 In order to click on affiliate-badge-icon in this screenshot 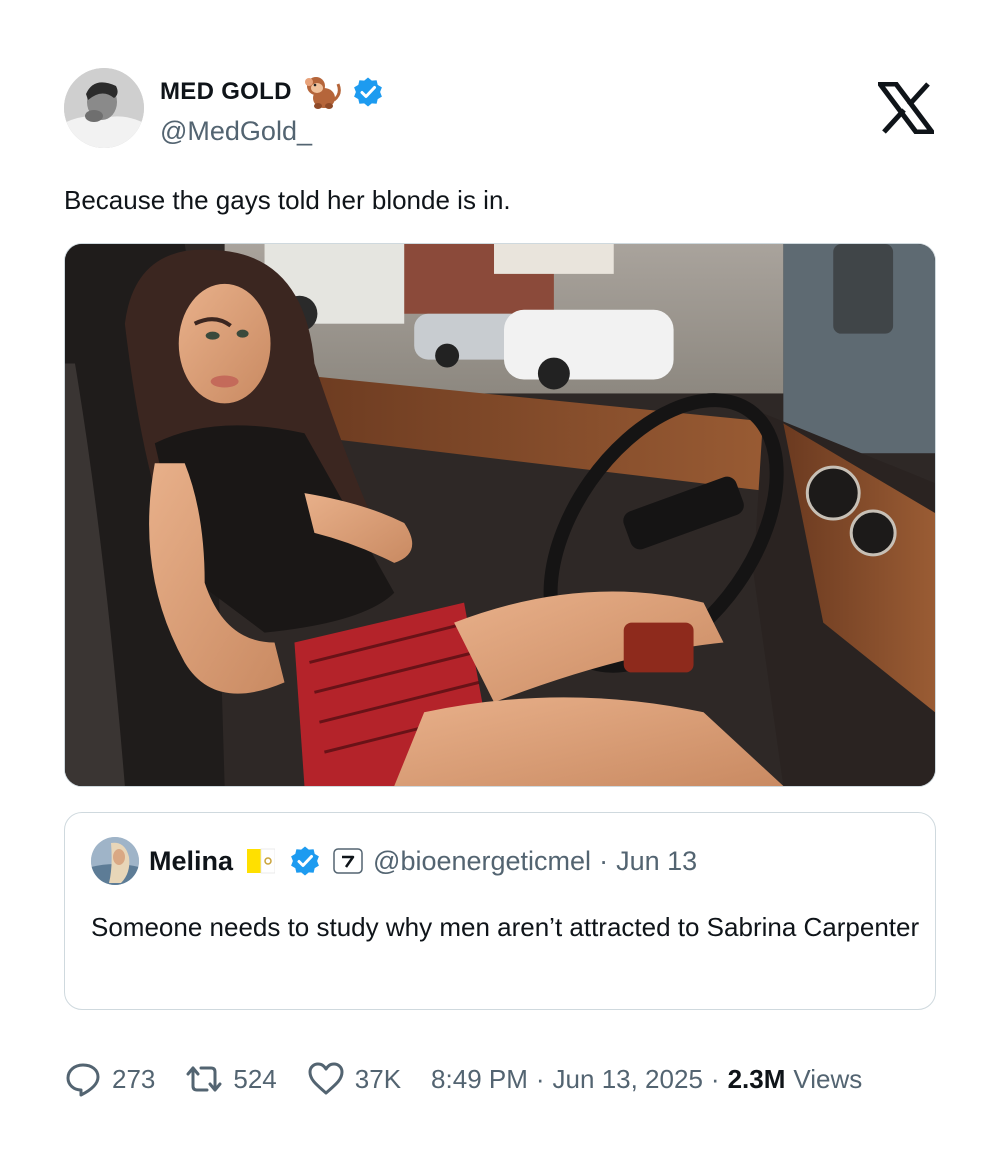, I will do `click(348, 861)`.